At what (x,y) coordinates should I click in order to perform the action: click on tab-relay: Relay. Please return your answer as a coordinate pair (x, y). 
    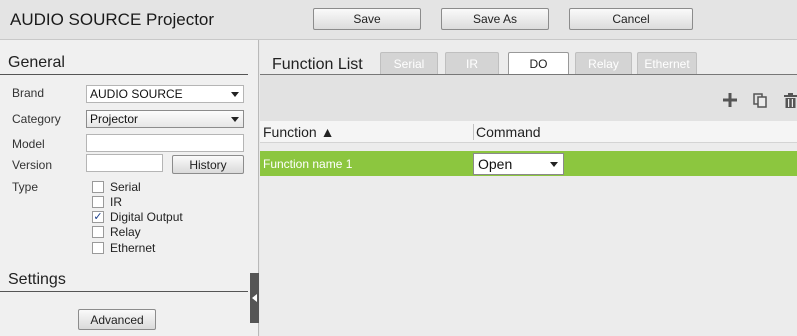
    Looking at the image, I should click on (603, 63).